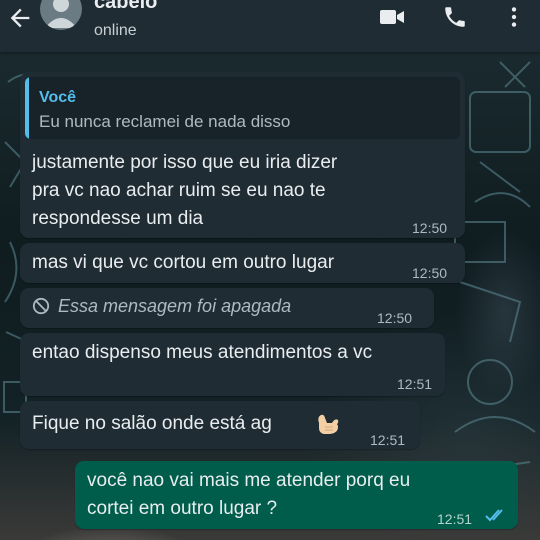 Image resolution: width=540 pixels, height=540 pixels. I want to click on message-line: pra vc nao achar ruim se eu nao te, so click(179, 190).